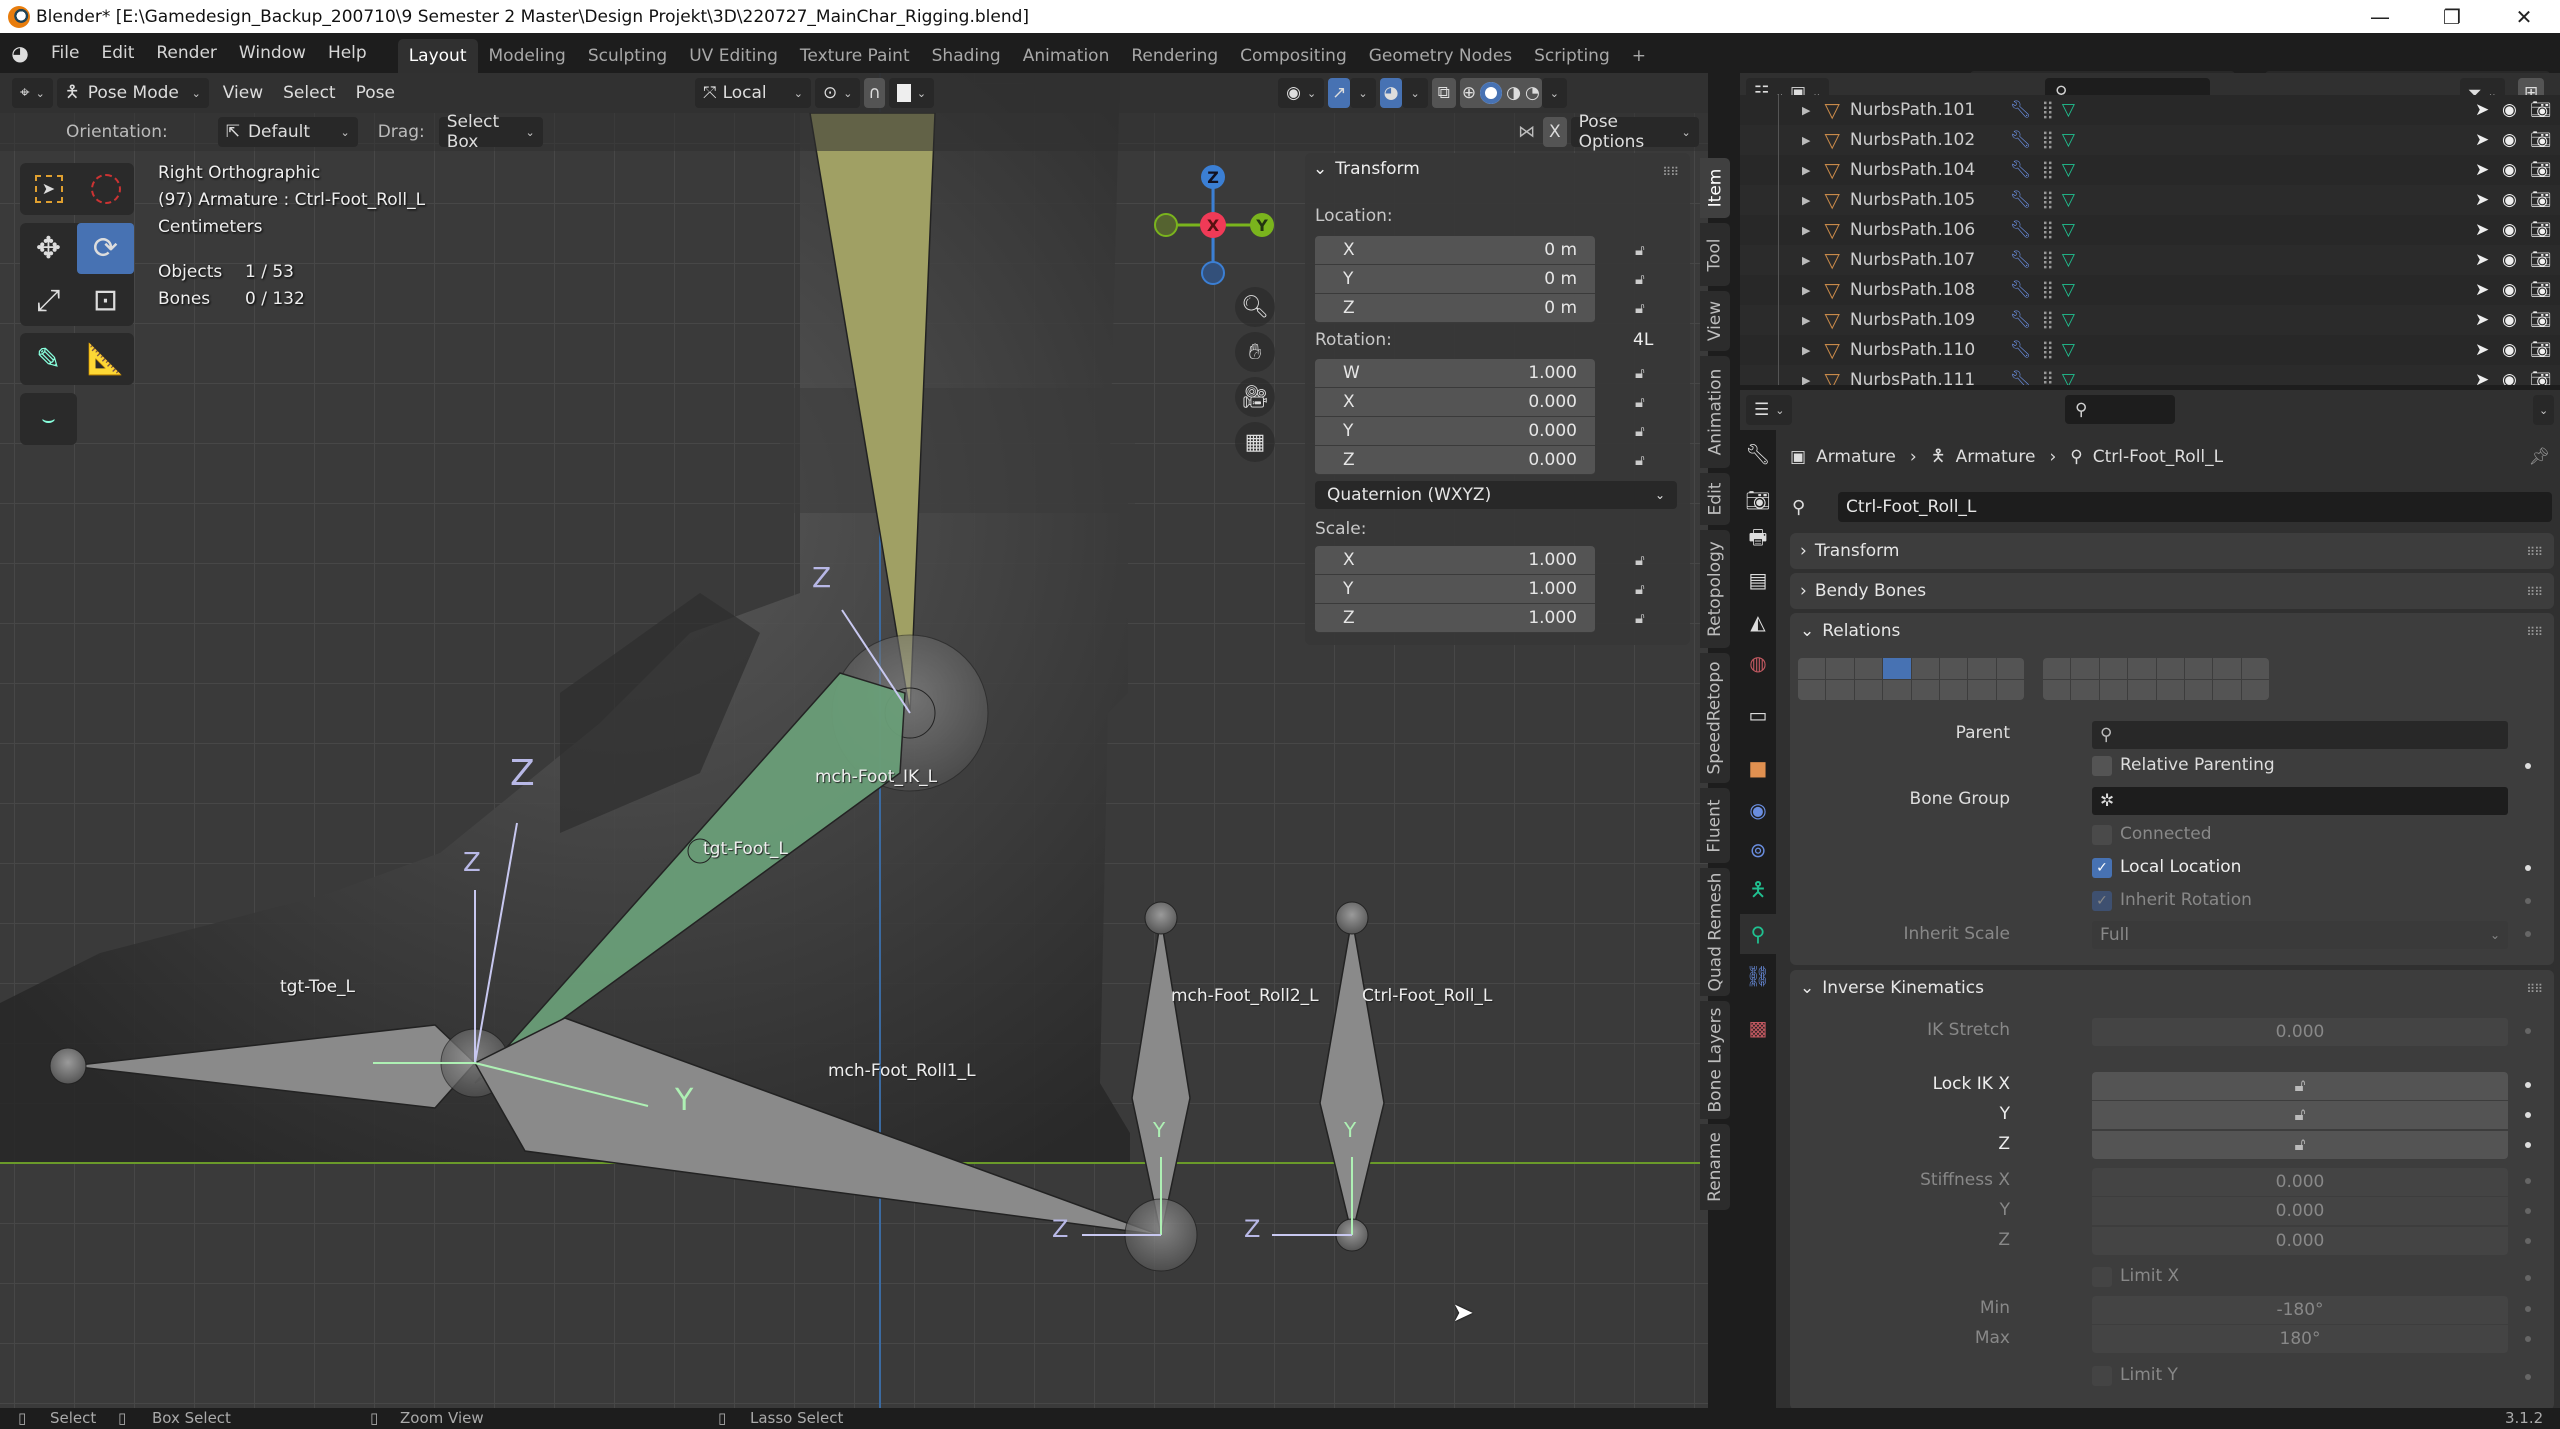  Describe the element at coordinates (2172, 591) in the screenshot. I see `panel-bendy-bones: › Bendy Bones ⠿⠿` at that location.